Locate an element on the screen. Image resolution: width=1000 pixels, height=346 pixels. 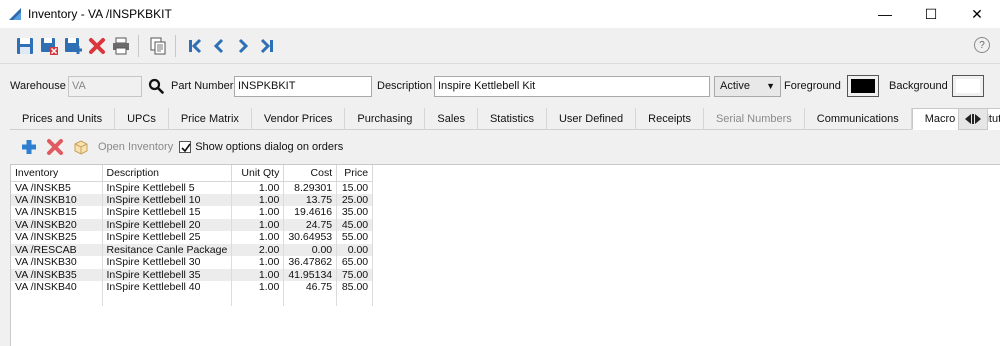
cell-cost: 46.75 is located at coordinates (310, 287).